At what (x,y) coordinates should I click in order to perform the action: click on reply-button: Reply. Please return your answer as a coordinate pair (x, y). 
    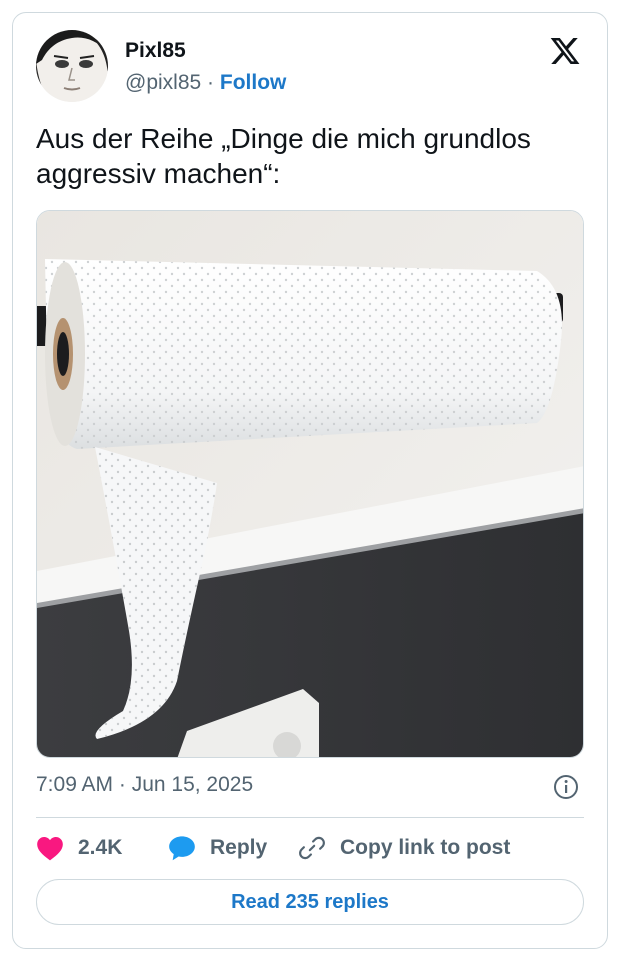
    Looking at the image, I should click on (217, 848).